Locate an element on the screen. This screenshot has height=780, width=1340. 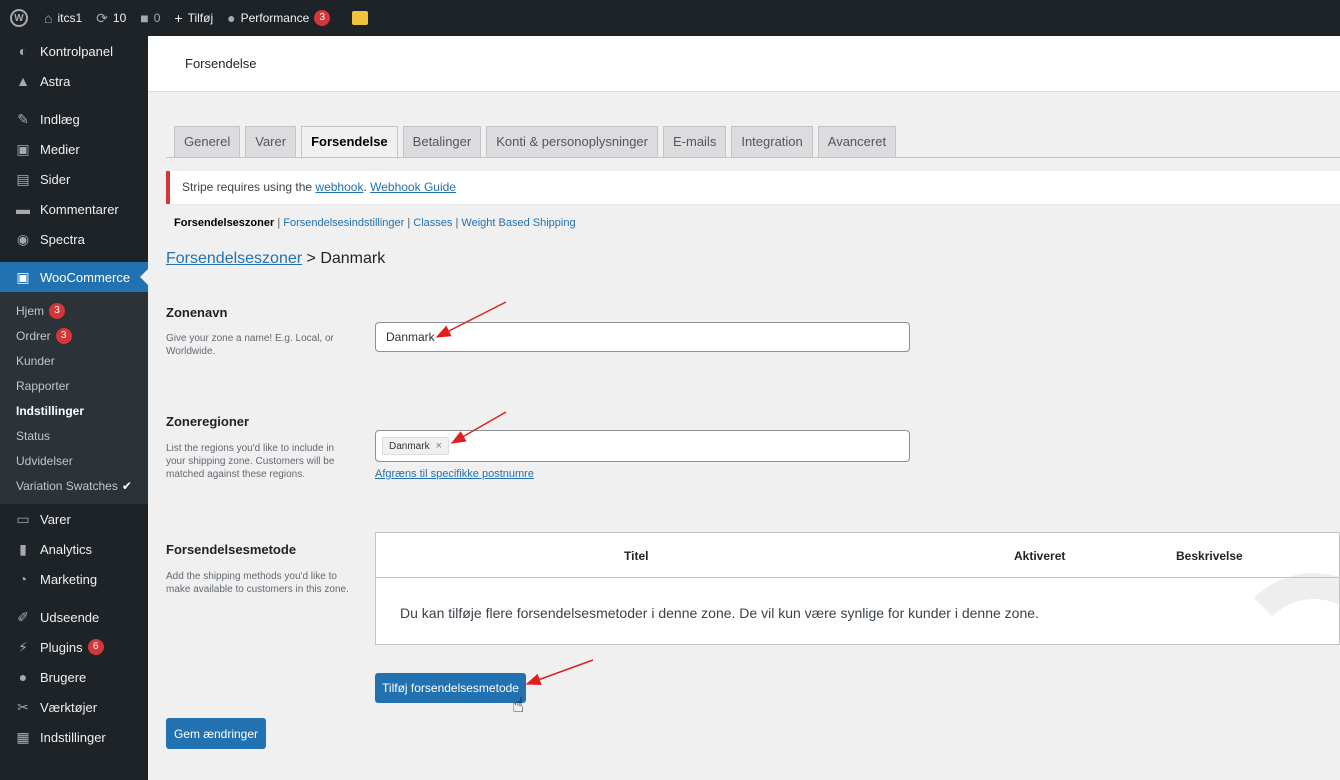
tools-icon: ✂ is located at coordinates (23, 707).